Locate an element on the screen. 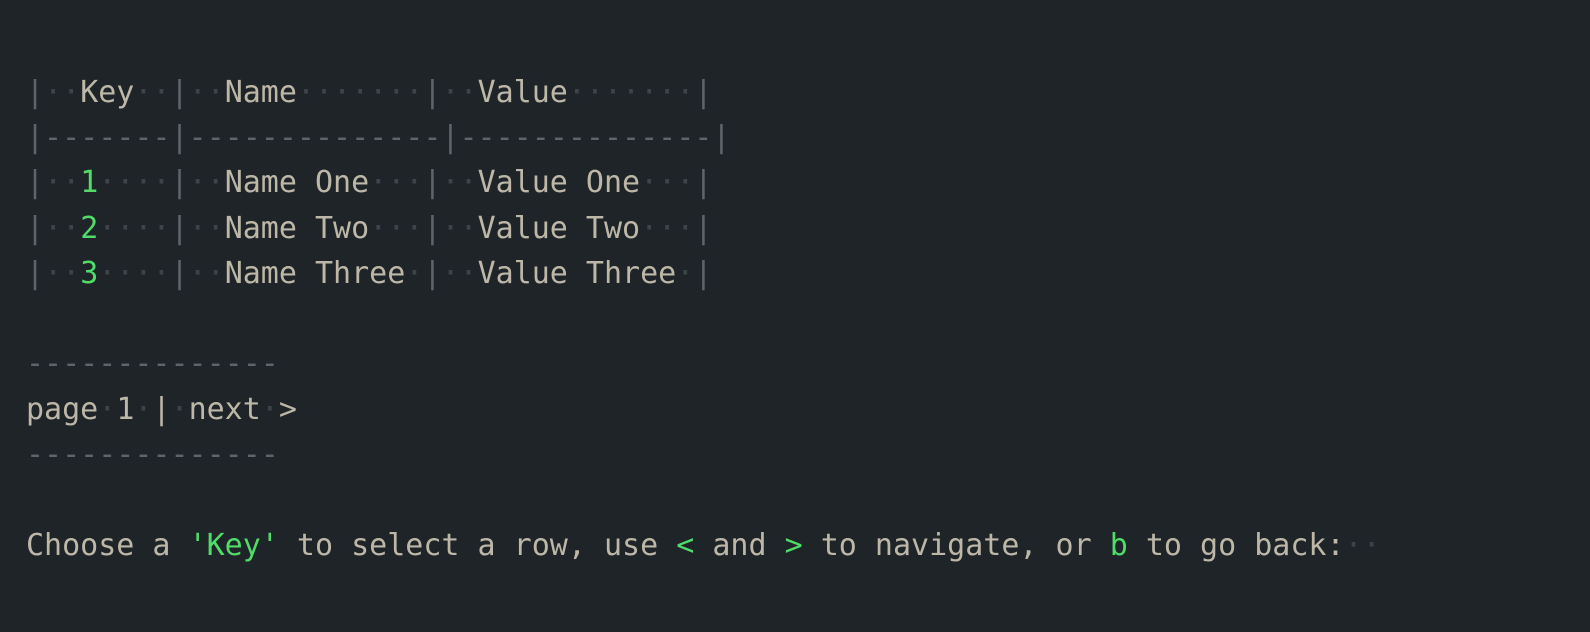 This screenshot has width=1590, height=632. row-name: Name Two is located at coordinates (297, 228).